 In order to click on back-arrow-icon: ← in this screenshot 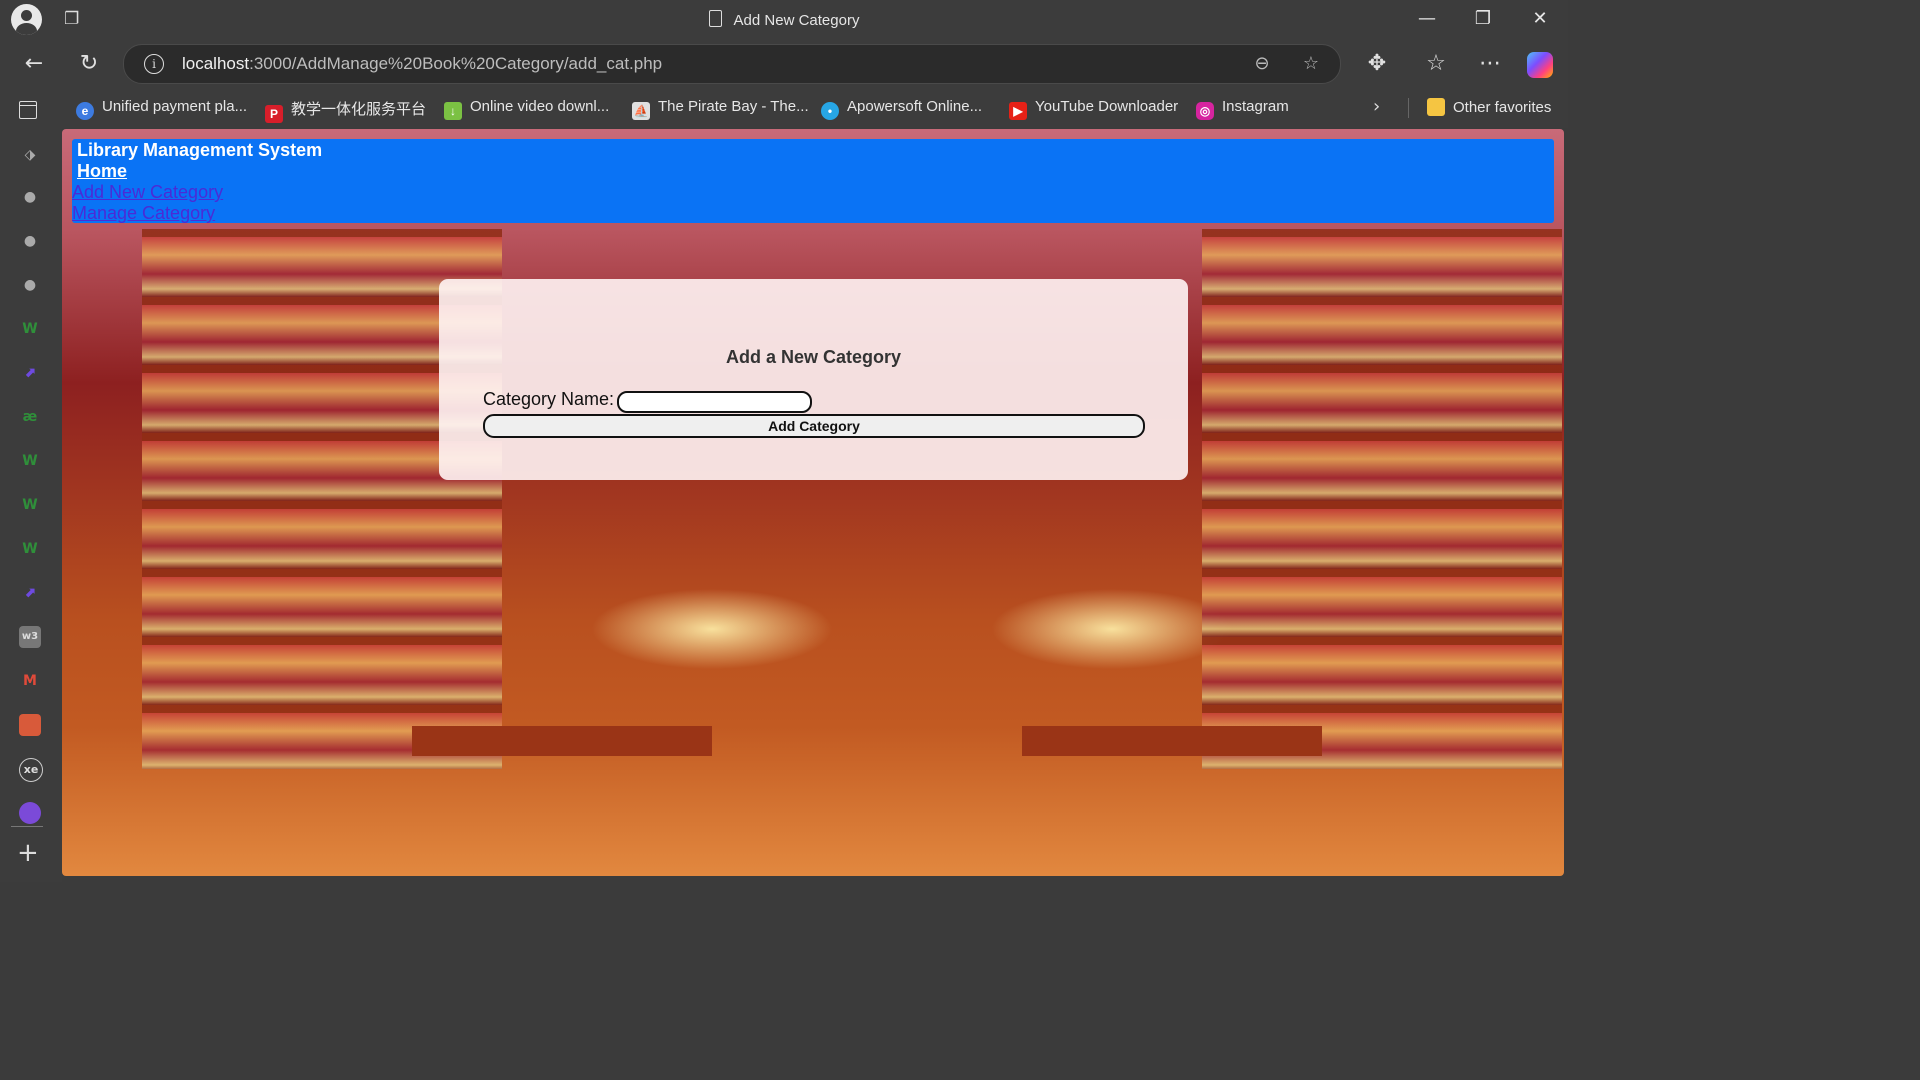, I will do `click(34, 64)`.